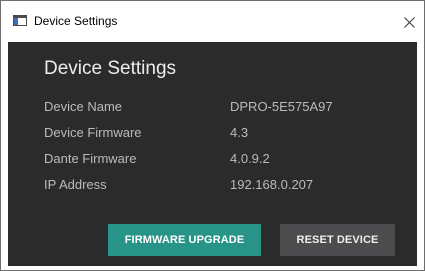  Describe the element at coordinates (83, 106) in the screenshot. I see `device-name-label: Device Name` at that location.